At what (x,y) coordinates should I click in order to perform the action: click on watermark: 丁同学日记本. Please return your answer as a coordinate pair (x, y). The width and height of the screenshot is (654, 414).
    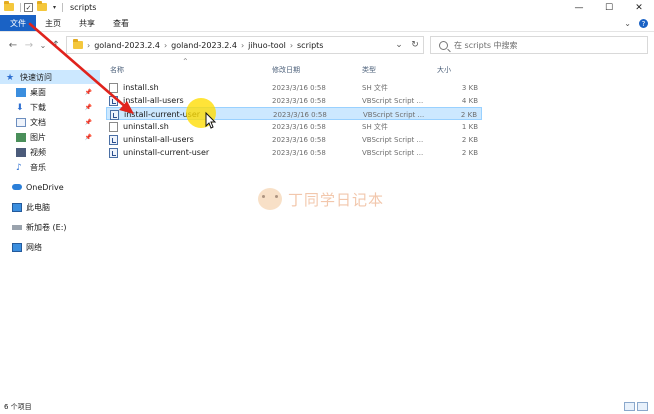
    Looking at the image, I should click on (321, 199).